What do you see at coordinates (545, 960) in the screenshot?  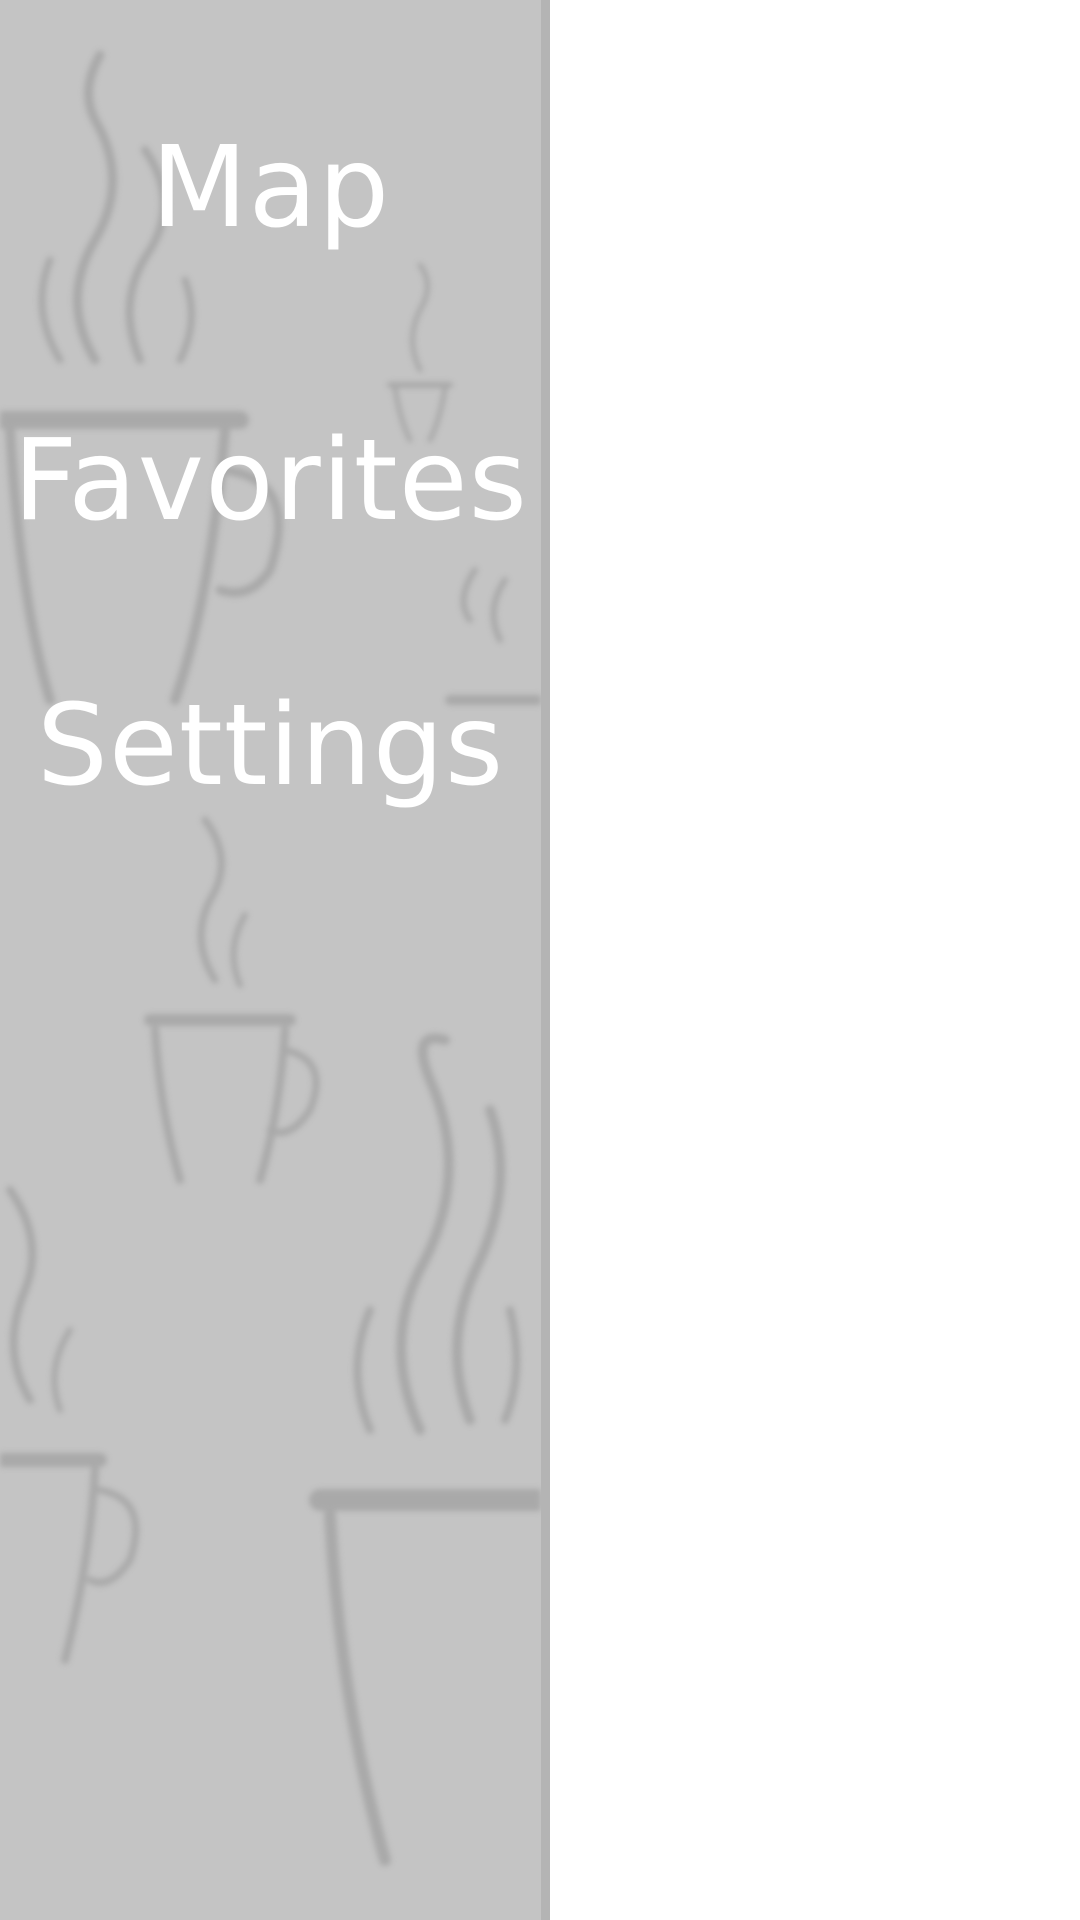 I see `drawer-edge-divider` at bounding box center [545, 960].